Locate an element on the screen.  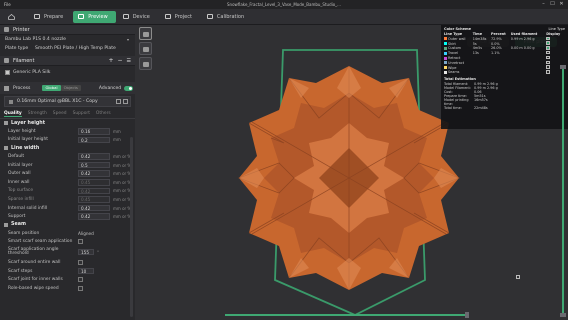
window-controls: – ☐ ✕ is located at coordinates (552, 4).